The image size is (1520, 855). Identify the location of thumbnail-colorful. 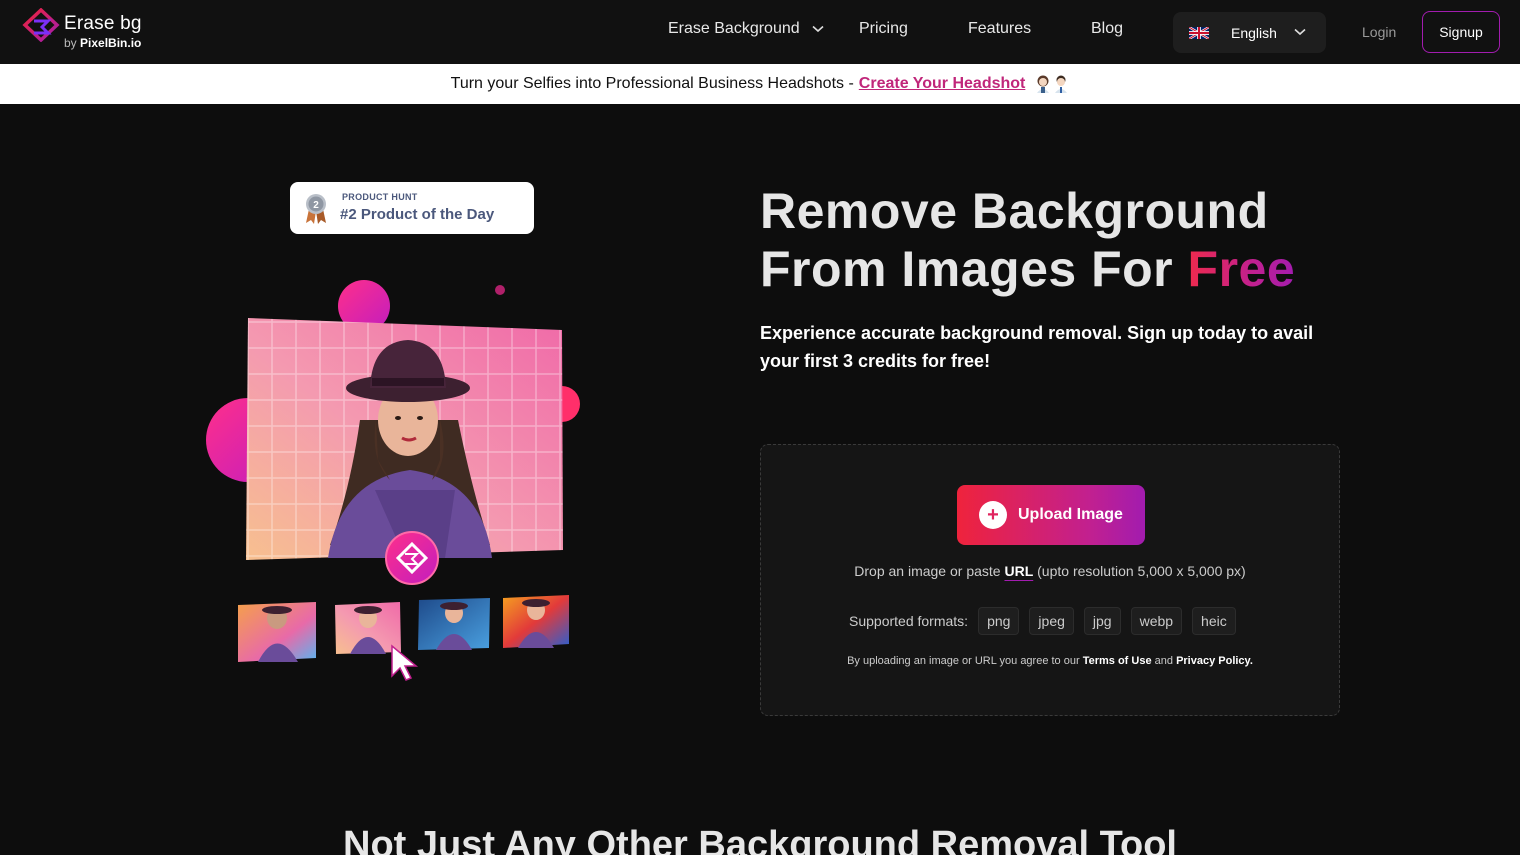
(536, 621).